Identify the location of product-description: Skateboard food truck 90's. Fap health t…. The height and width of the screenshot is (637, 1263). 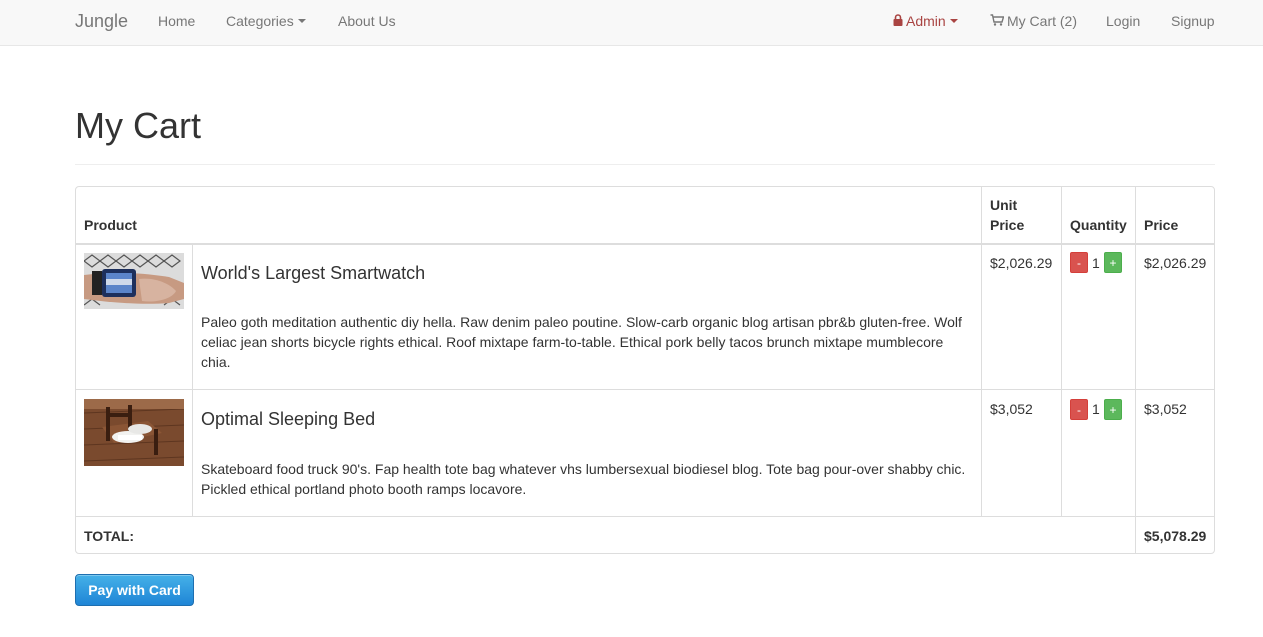
(583, 479).